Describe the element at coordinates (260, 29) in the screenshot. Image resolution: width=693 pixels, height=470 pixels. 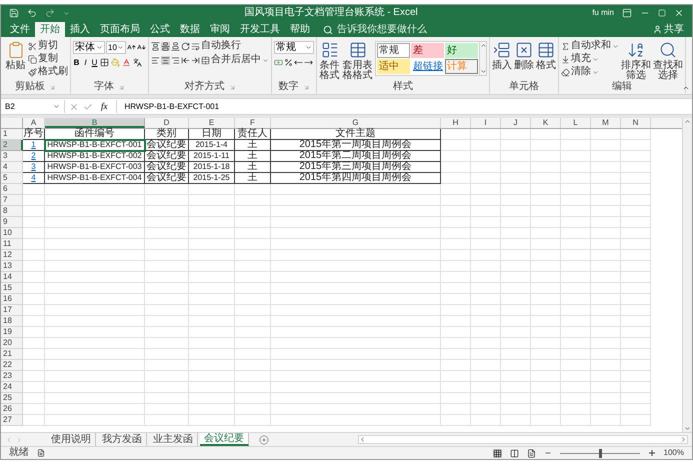
I see `ribbon-tab: 开发工具` at that location.